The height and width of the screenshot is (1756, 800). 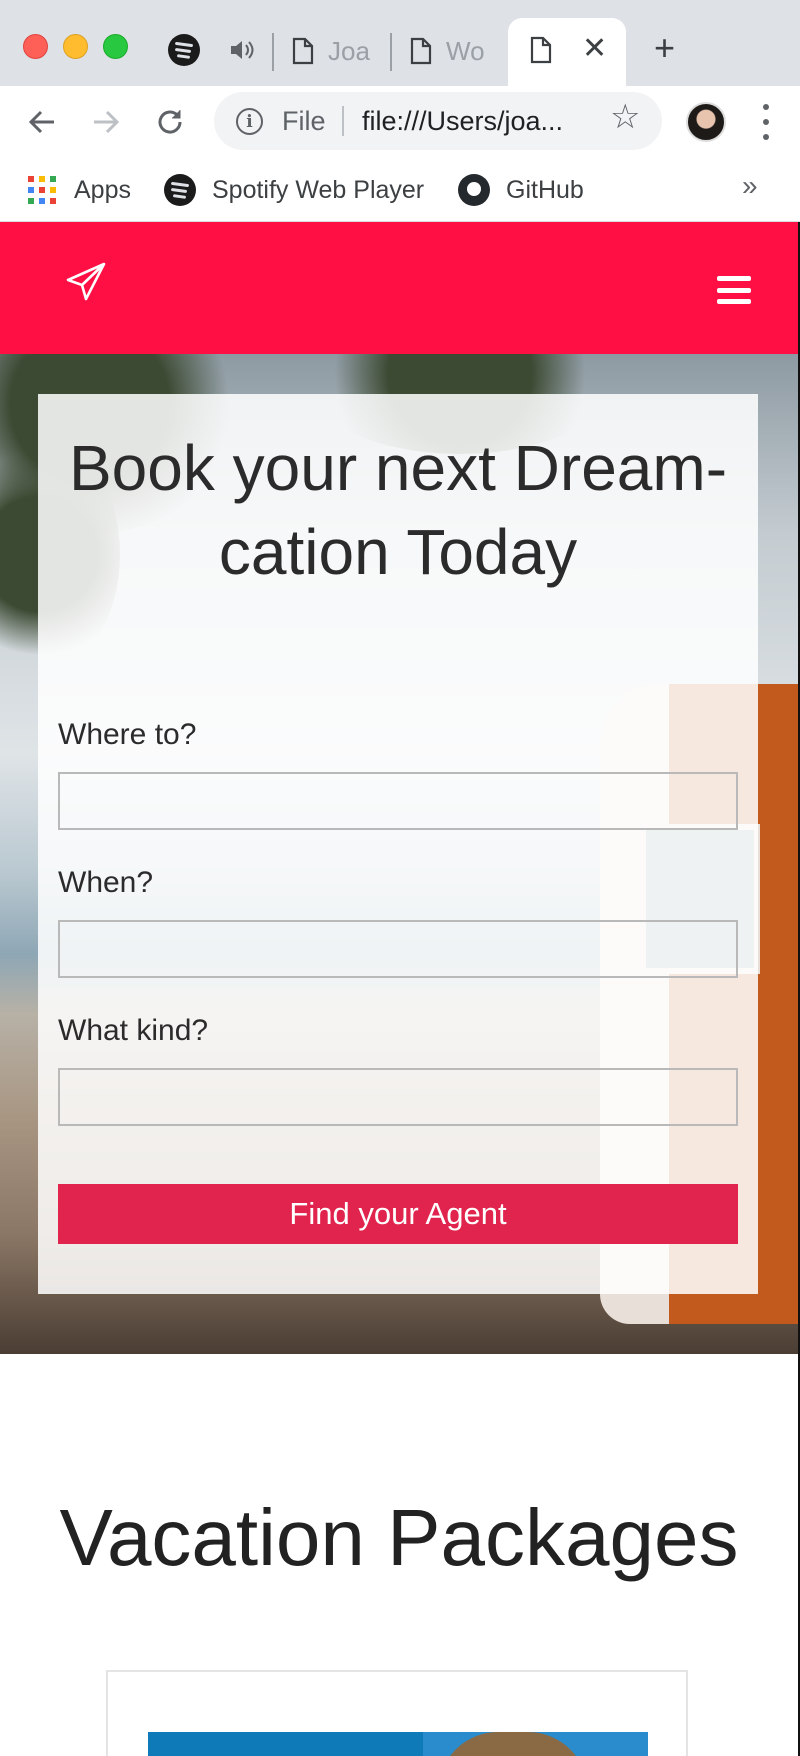 I want to click on package-image, so click(x=398, y=1744).